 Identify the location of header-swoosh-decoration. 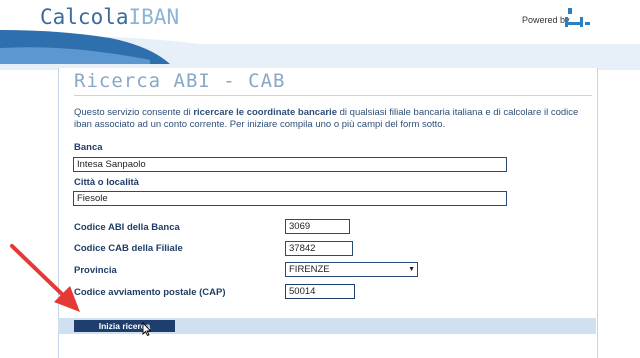
(320, 50).